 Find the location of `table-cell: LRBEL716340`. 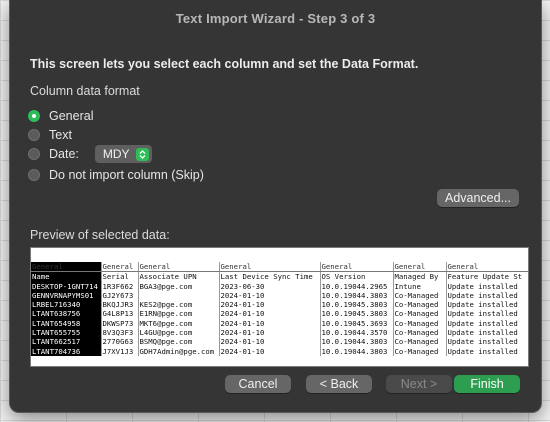

table-cell: LRBEL716340 is located at coordinates (66, 305).